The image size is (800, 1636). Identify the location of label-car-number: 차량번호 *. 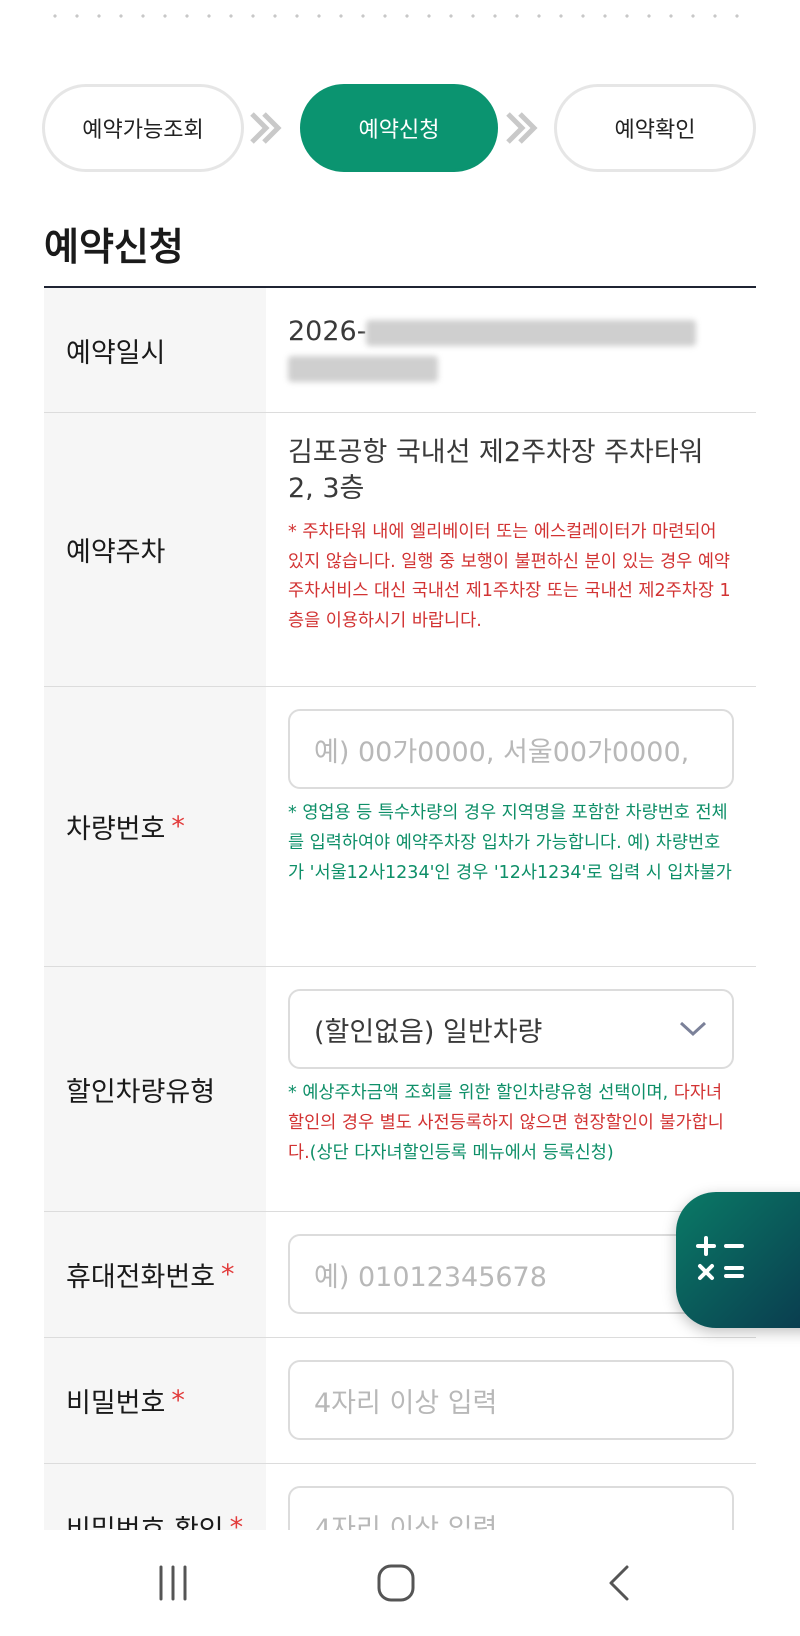
(155, 826).